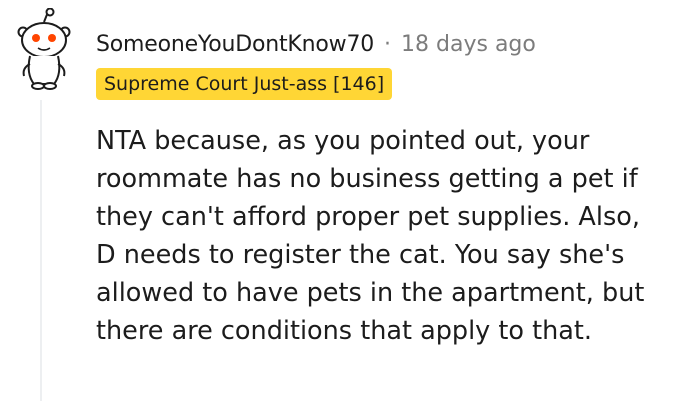 The image size is (700, 401). Describe the element at coordinates (468, 44) in the screenshot. I see `timestamp: 18 days ago` at that location.